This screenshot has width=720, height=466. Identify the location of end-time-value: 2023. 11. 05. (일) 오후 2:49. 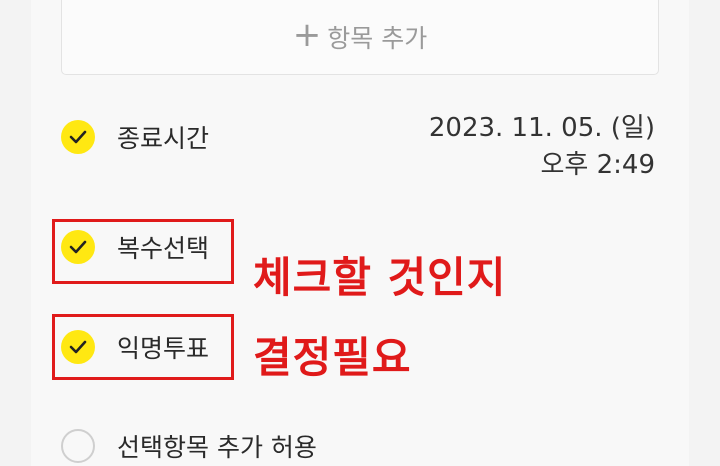
(542, 147).